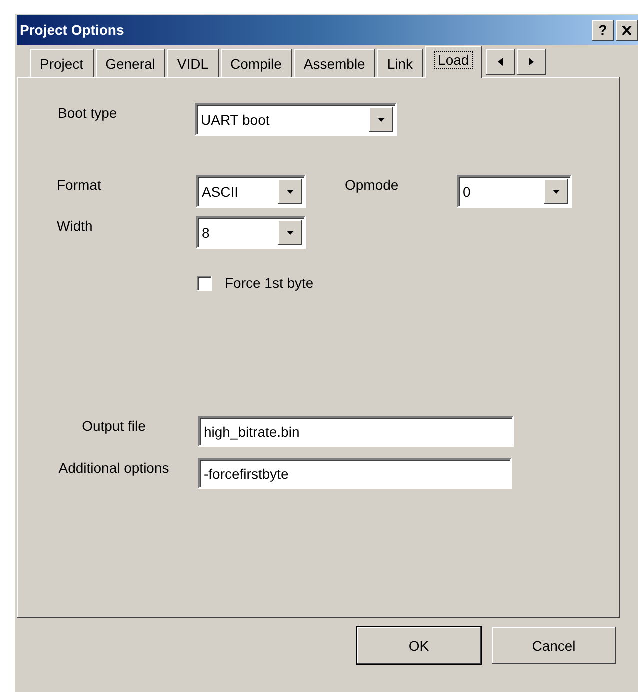 Image resolution: width=638 pixels, height=692 pixels. Describe the element at coordinates (453, 62) in the screenshot. I see `tab: Load` at that location.